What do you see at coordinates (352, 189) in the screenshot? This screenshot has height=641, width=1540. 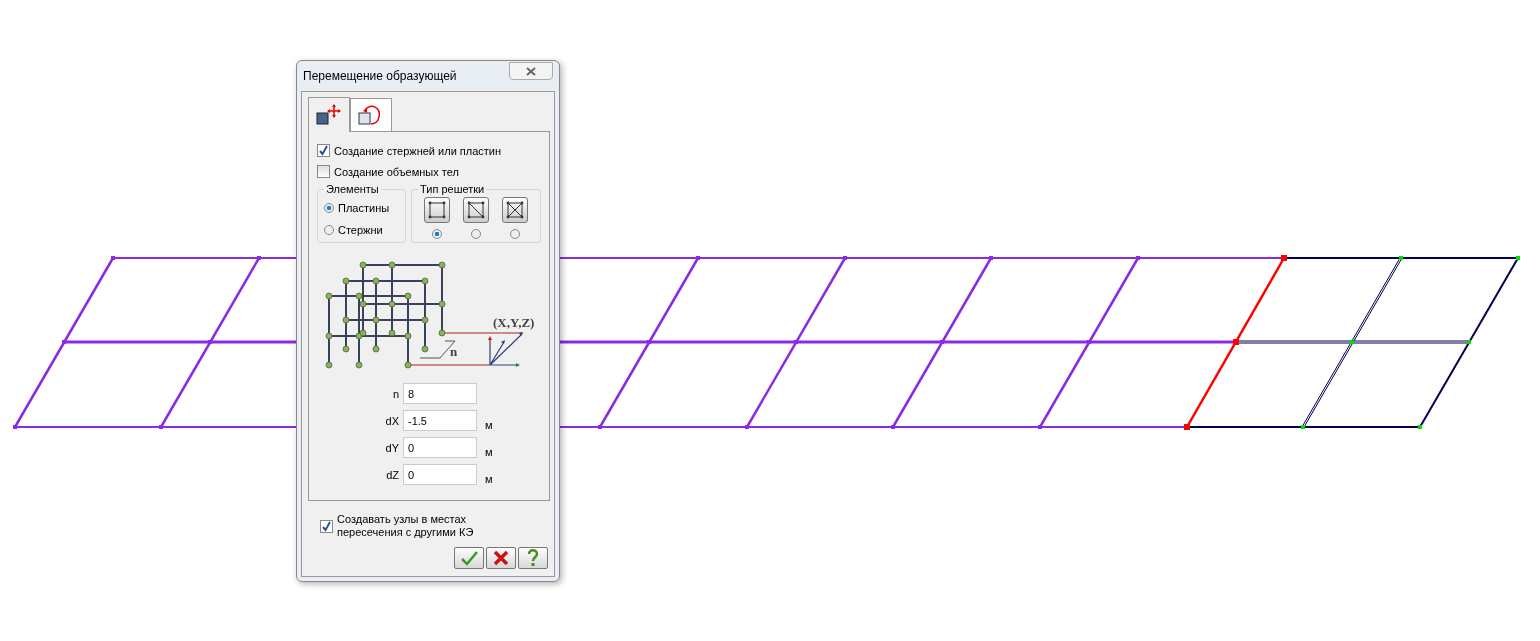 I see `group-title: Элементы` at bounding box center [352, 189].